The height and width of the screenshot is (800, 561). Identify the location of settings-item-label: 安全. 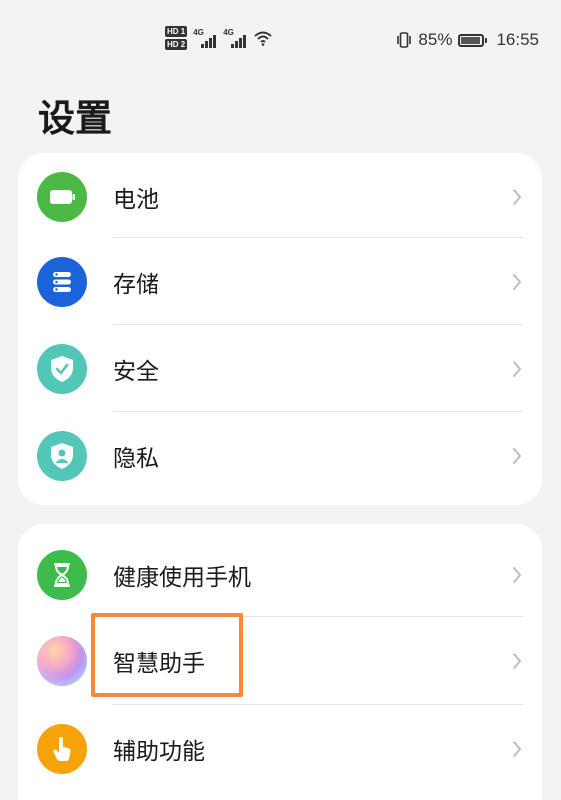
(136, 371).